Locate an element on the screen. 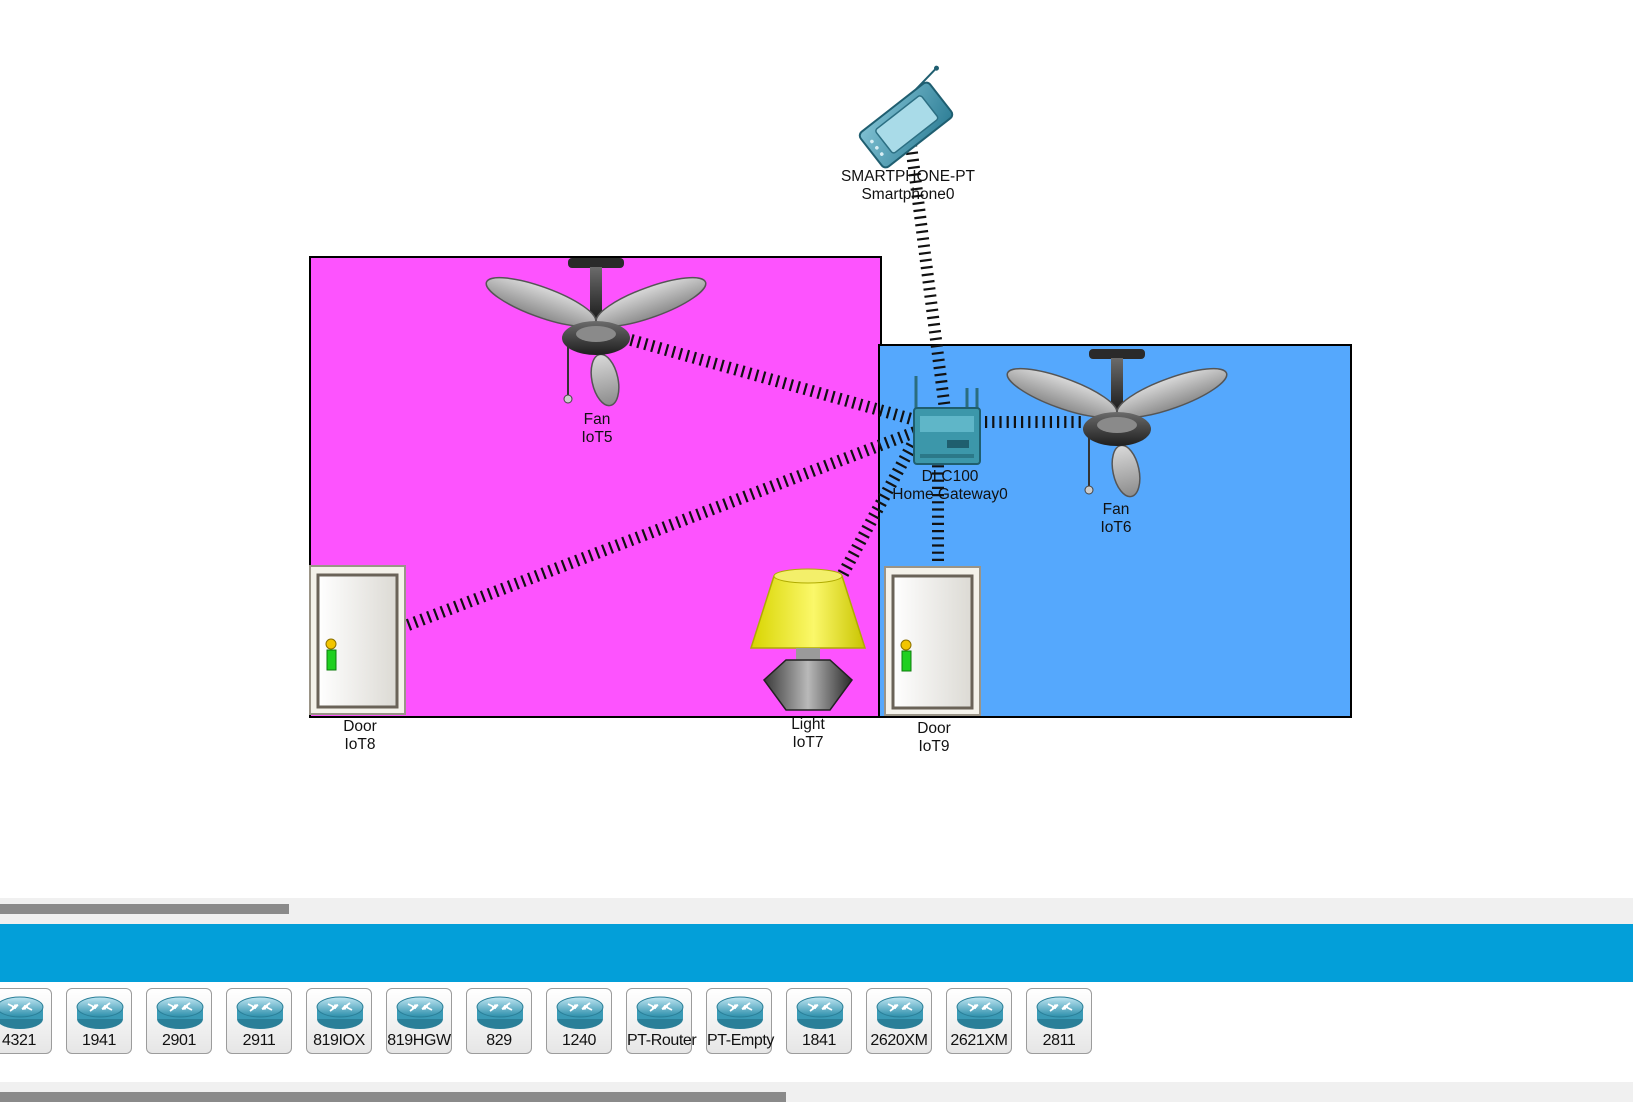 The image size is (1633, 1102). palette-item-pt-empty: PT-Empty is located at coordinates (740, 1021).